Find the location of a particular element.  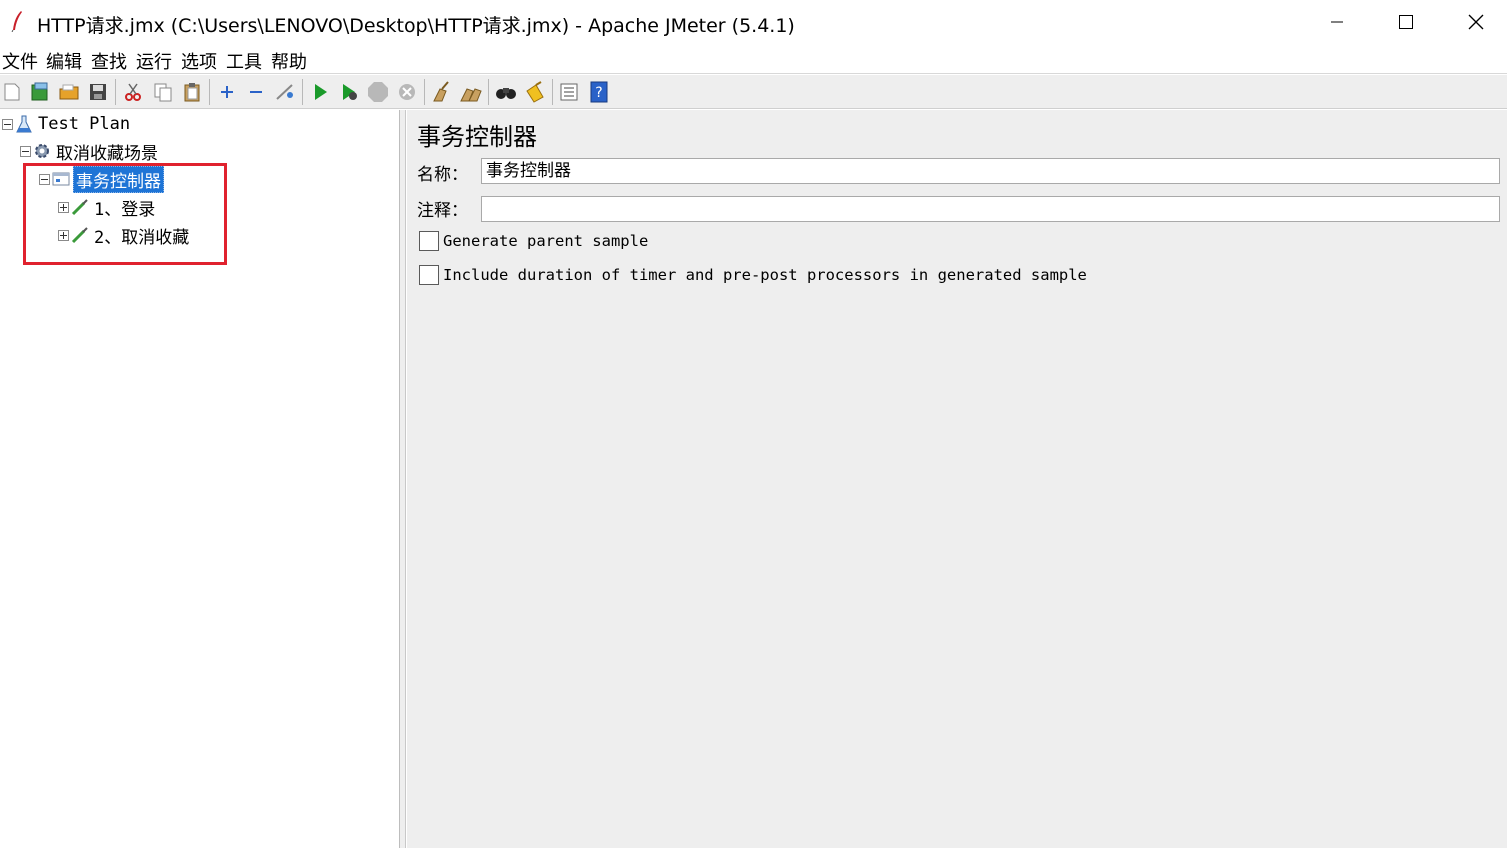

start-icon is located at coordinates (321, 92).